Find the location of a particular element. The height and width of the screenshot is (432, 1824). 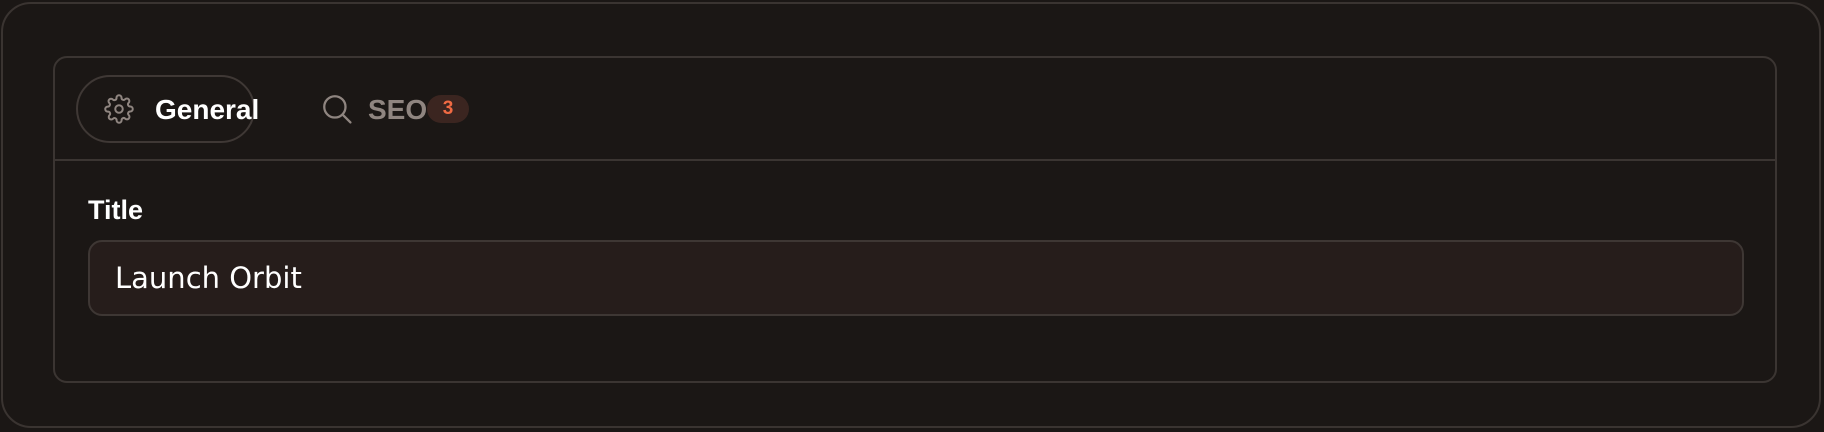

tab-general: General is located at coordinates (167, 109).